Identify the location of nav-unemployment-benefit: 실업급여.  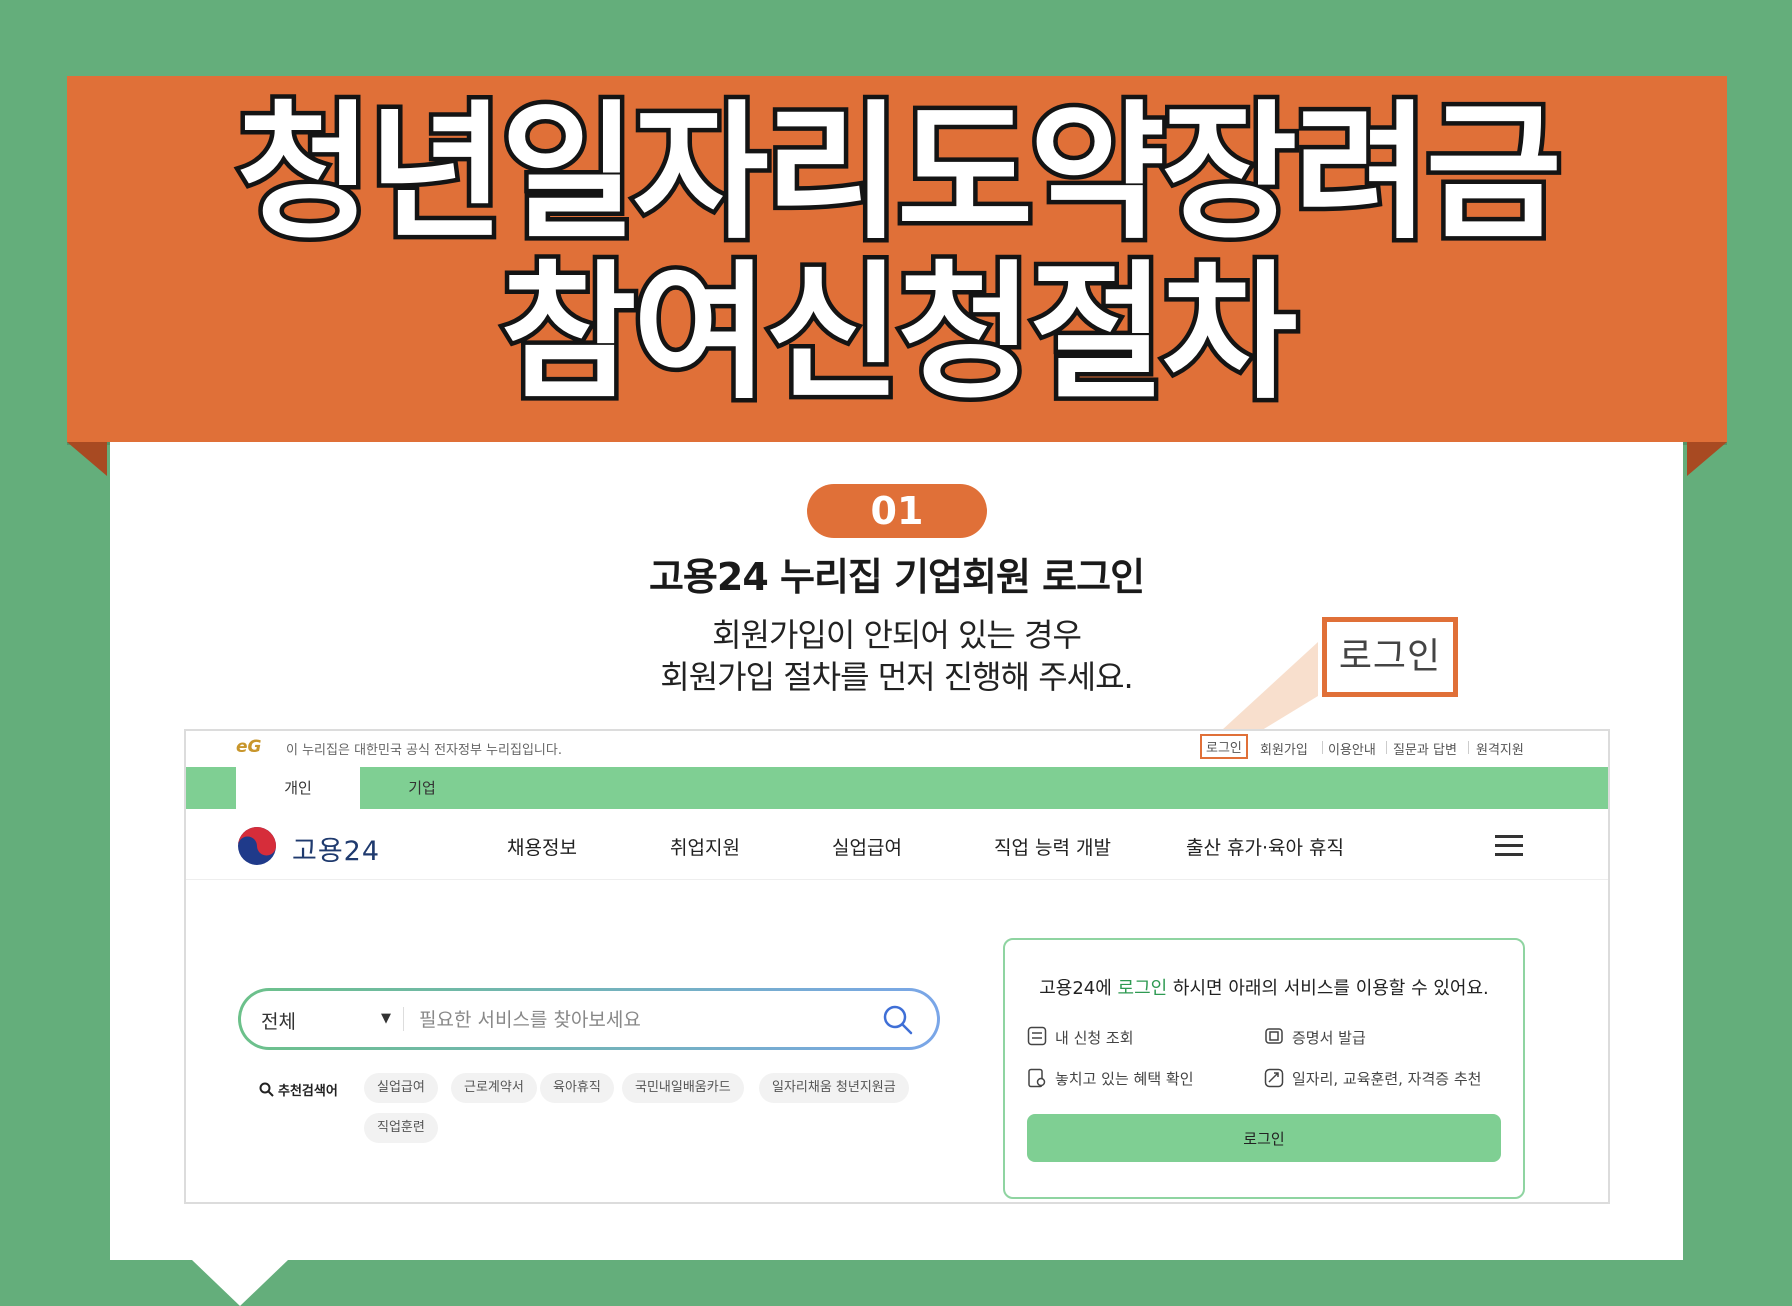
(867, 846).